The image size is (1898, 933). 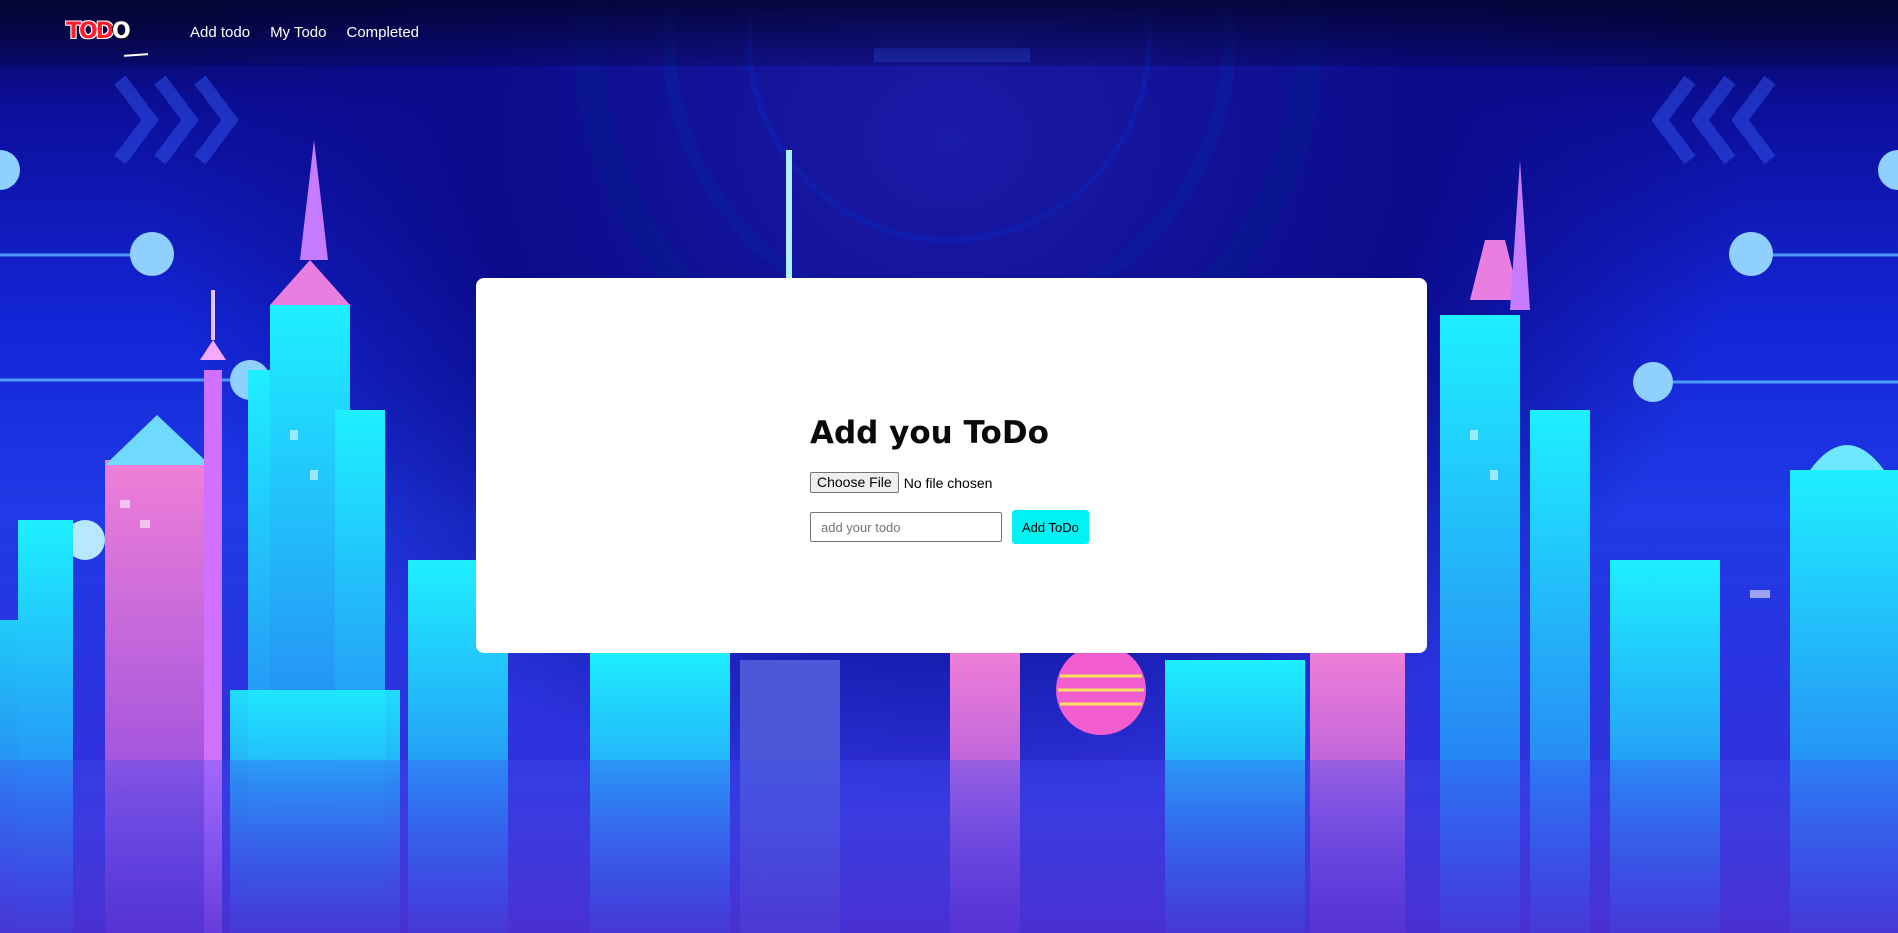 I want to click on file-status-text: No file chosen, so click(x=948, y=482).